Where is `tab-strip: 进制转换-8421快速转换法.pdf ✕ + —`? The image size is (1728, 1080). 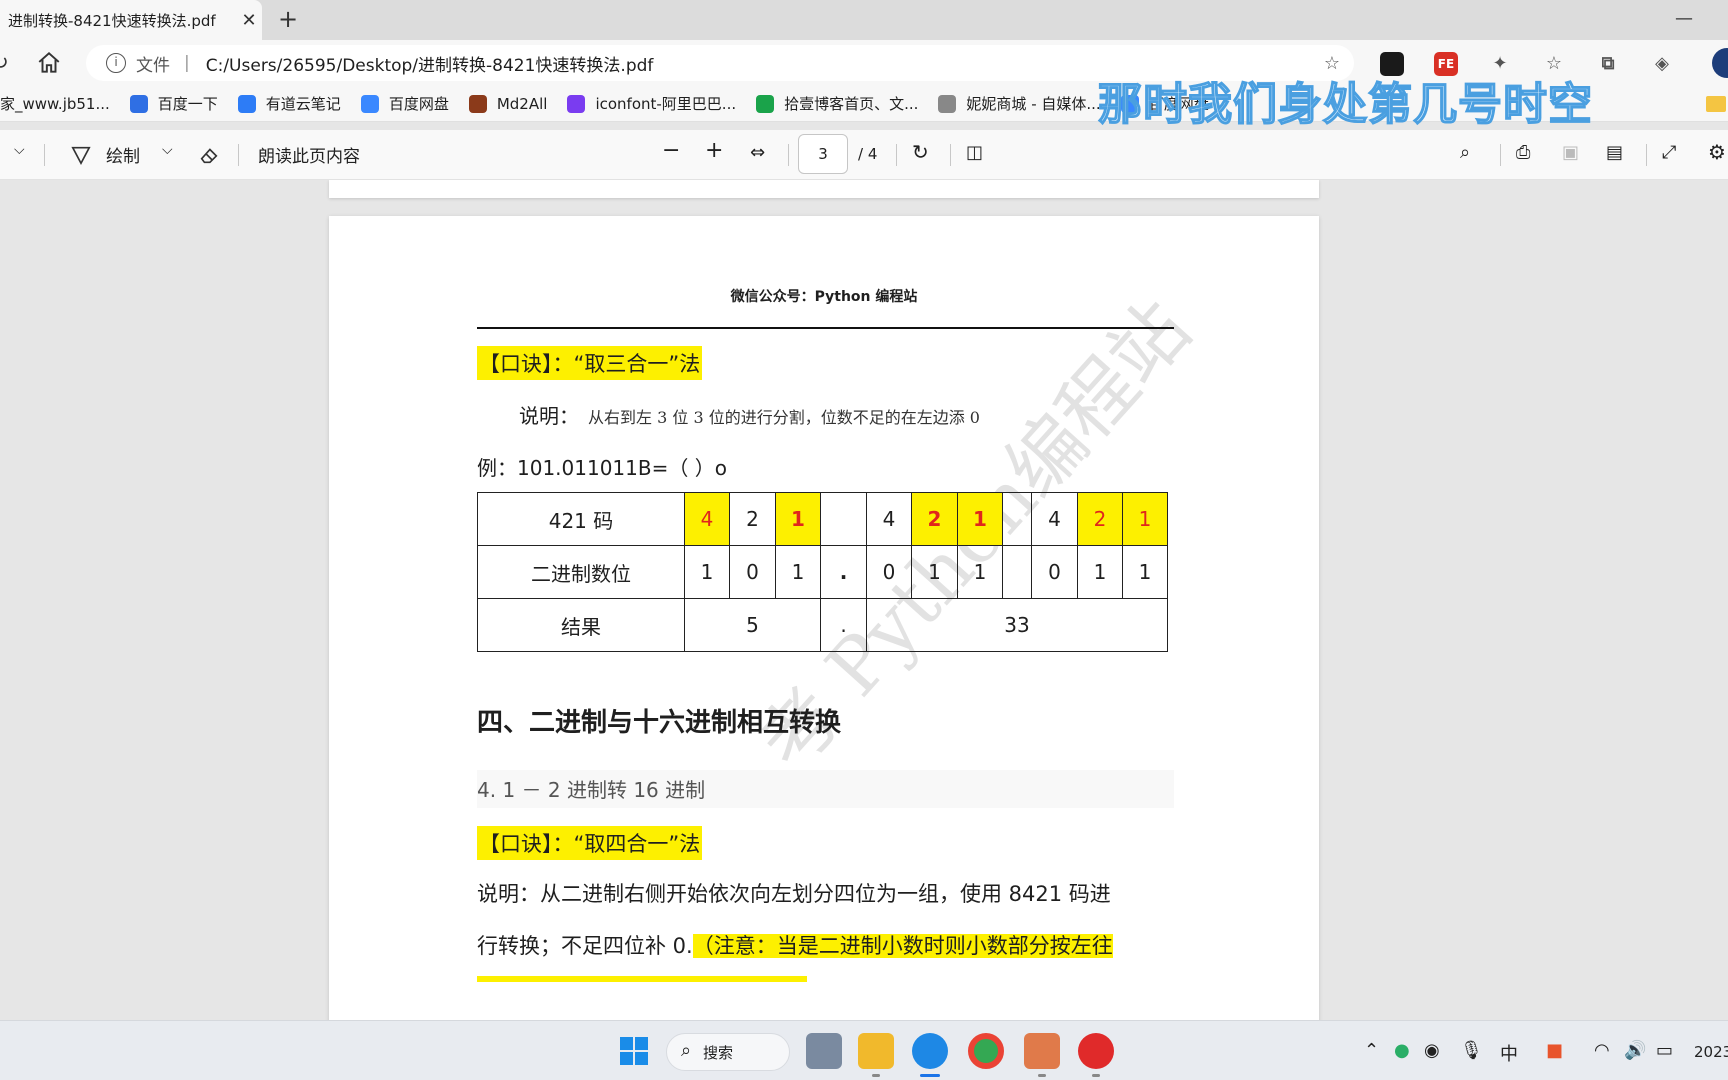 tab-strip: 进制转换-8421快速转换法.pdf ✕ + — is located at coordinates (864, 20).